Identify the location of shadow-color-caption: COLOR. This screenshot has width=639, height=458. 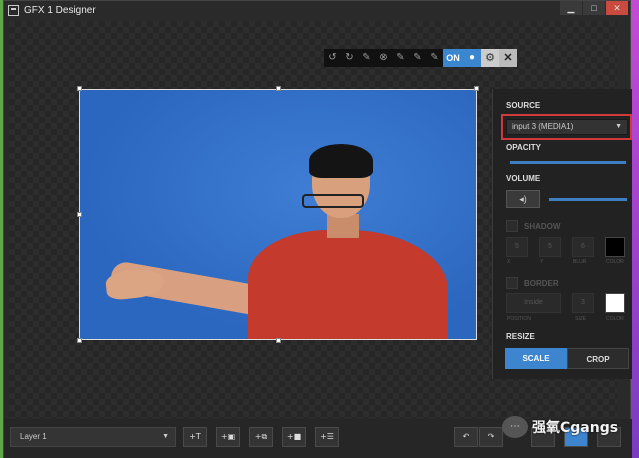
(615, 262).